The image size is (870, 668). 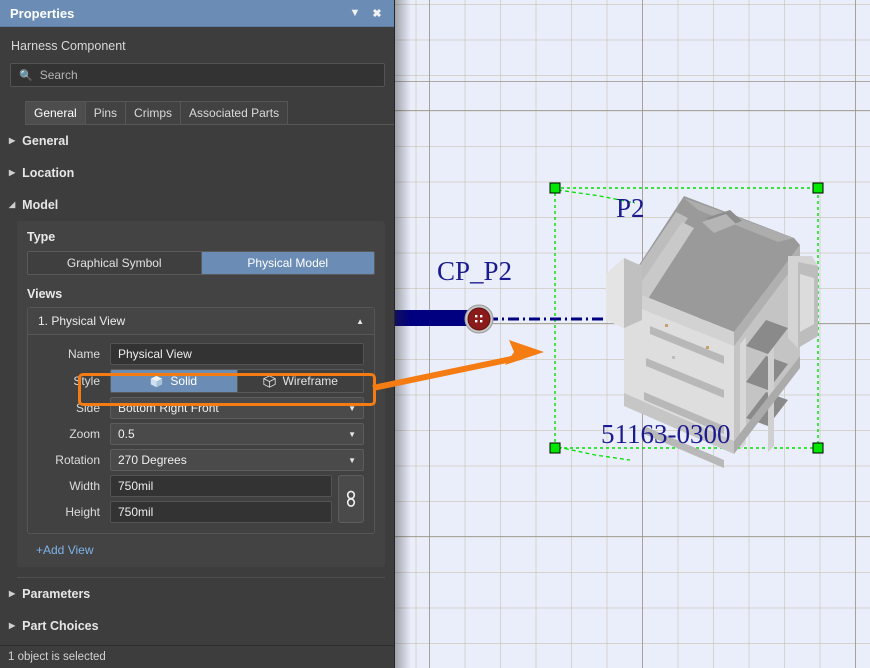 I want to click on width-height-group: Width 750mil Height 750mil, so click(x=201, y=499).